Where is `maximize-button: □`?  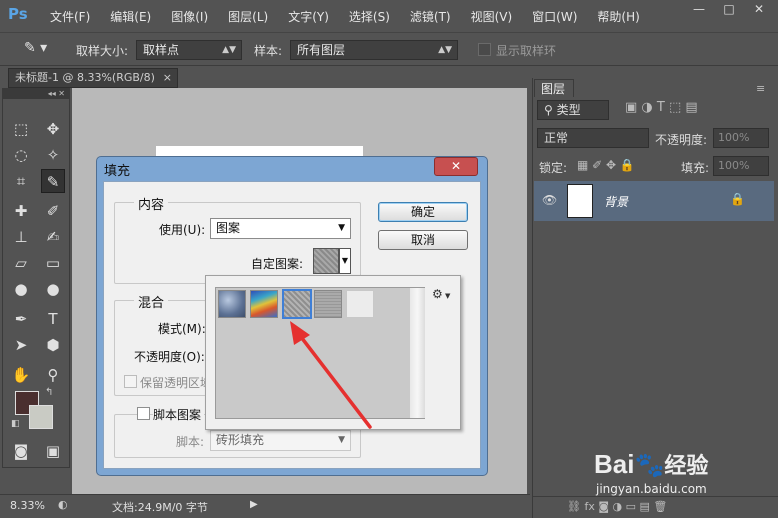 maximize-button: □ is located at coordinates (729, 9).